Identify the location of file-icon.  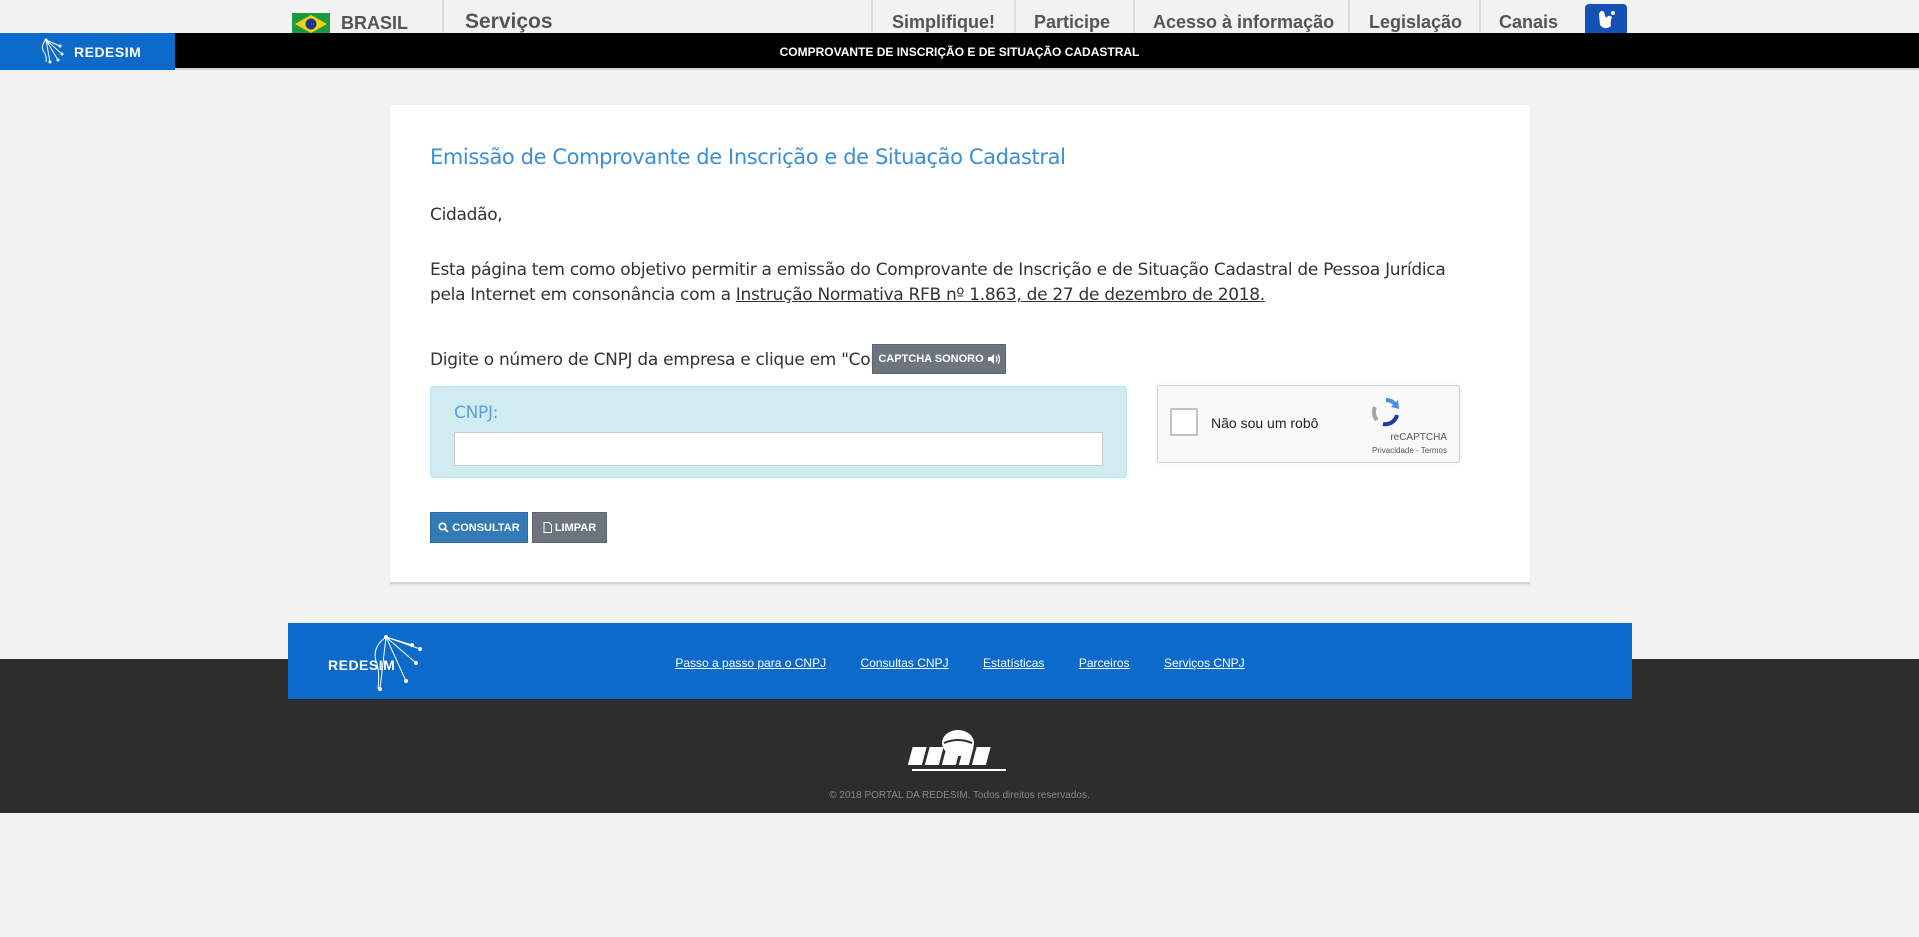
(547, 527).